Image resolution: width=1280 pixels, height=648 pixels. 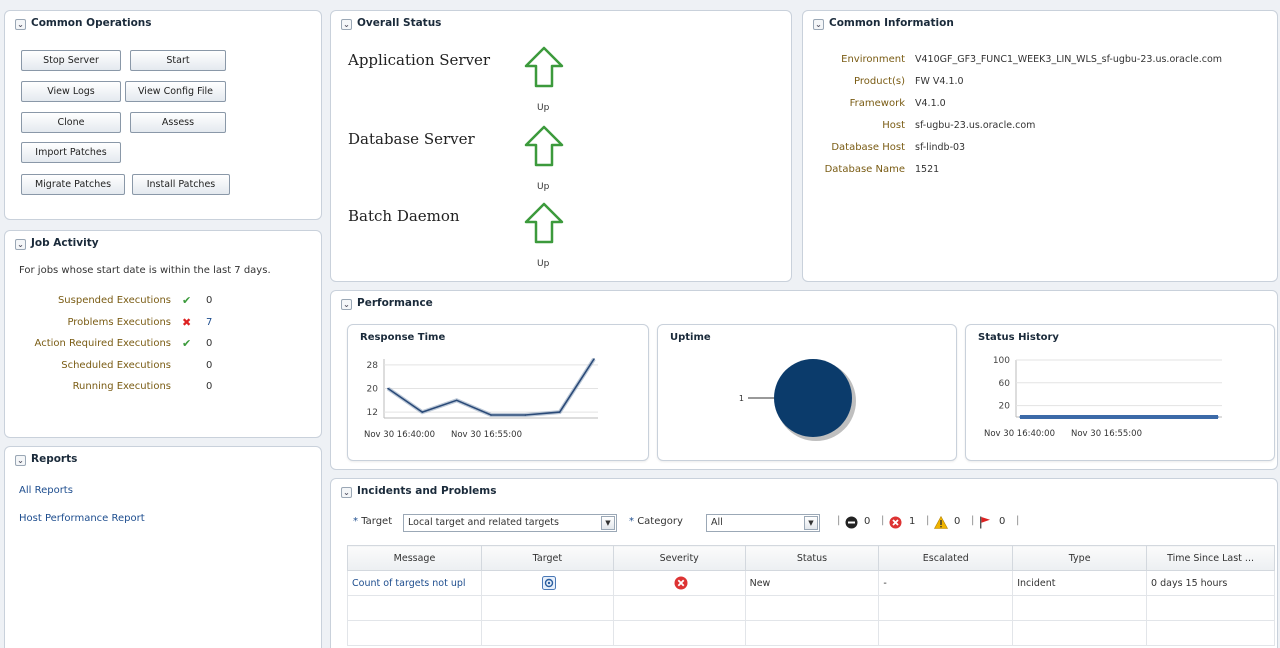 I want to click on severity-cell, so click(x=679, y=583).